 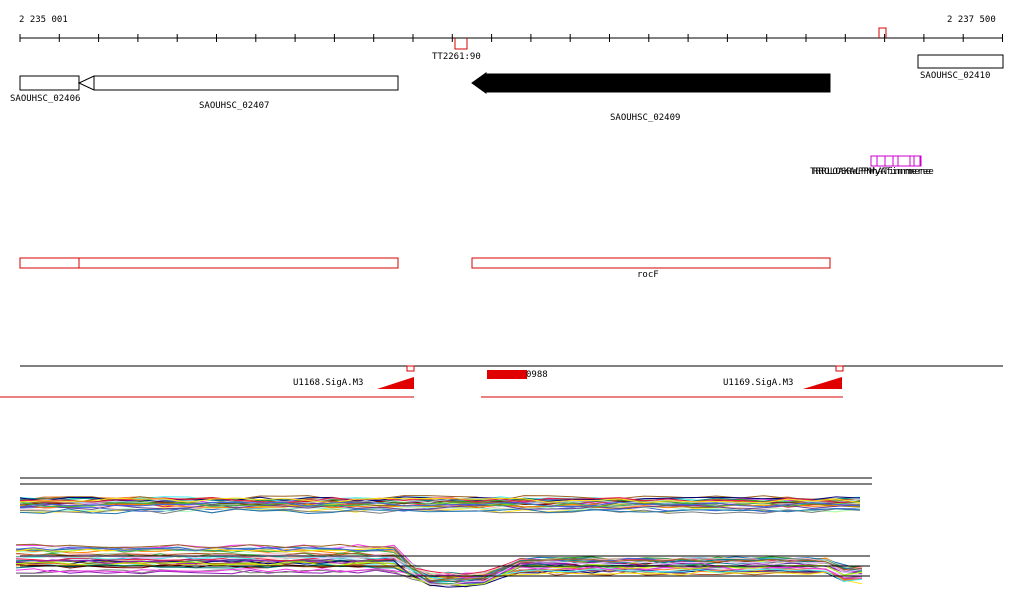 What do you see at coordinates (651, 263) in the screenshot?
I see `operon-rocf` at bounding box center [651, 263].